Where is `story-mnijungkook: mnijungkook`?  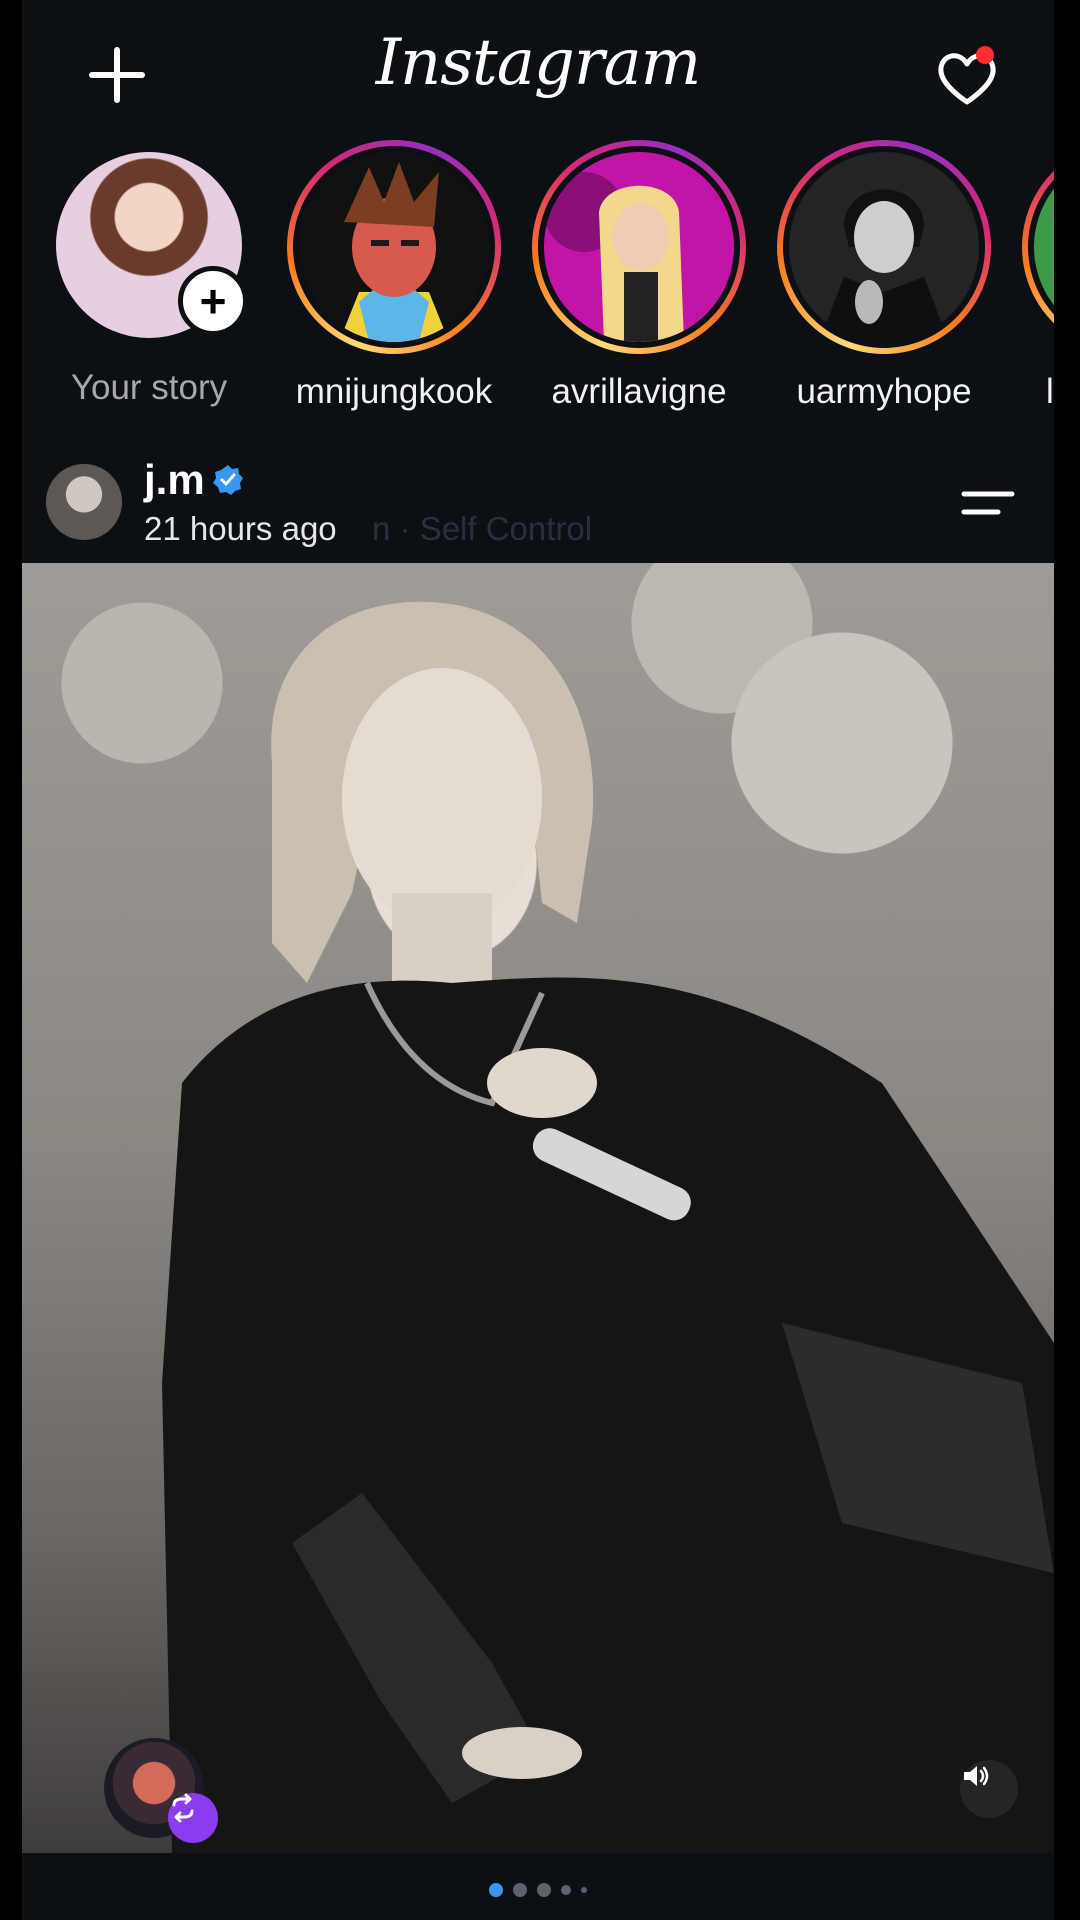 story-mnijungkook: mnijungkook is located at coordinates (394, 276).